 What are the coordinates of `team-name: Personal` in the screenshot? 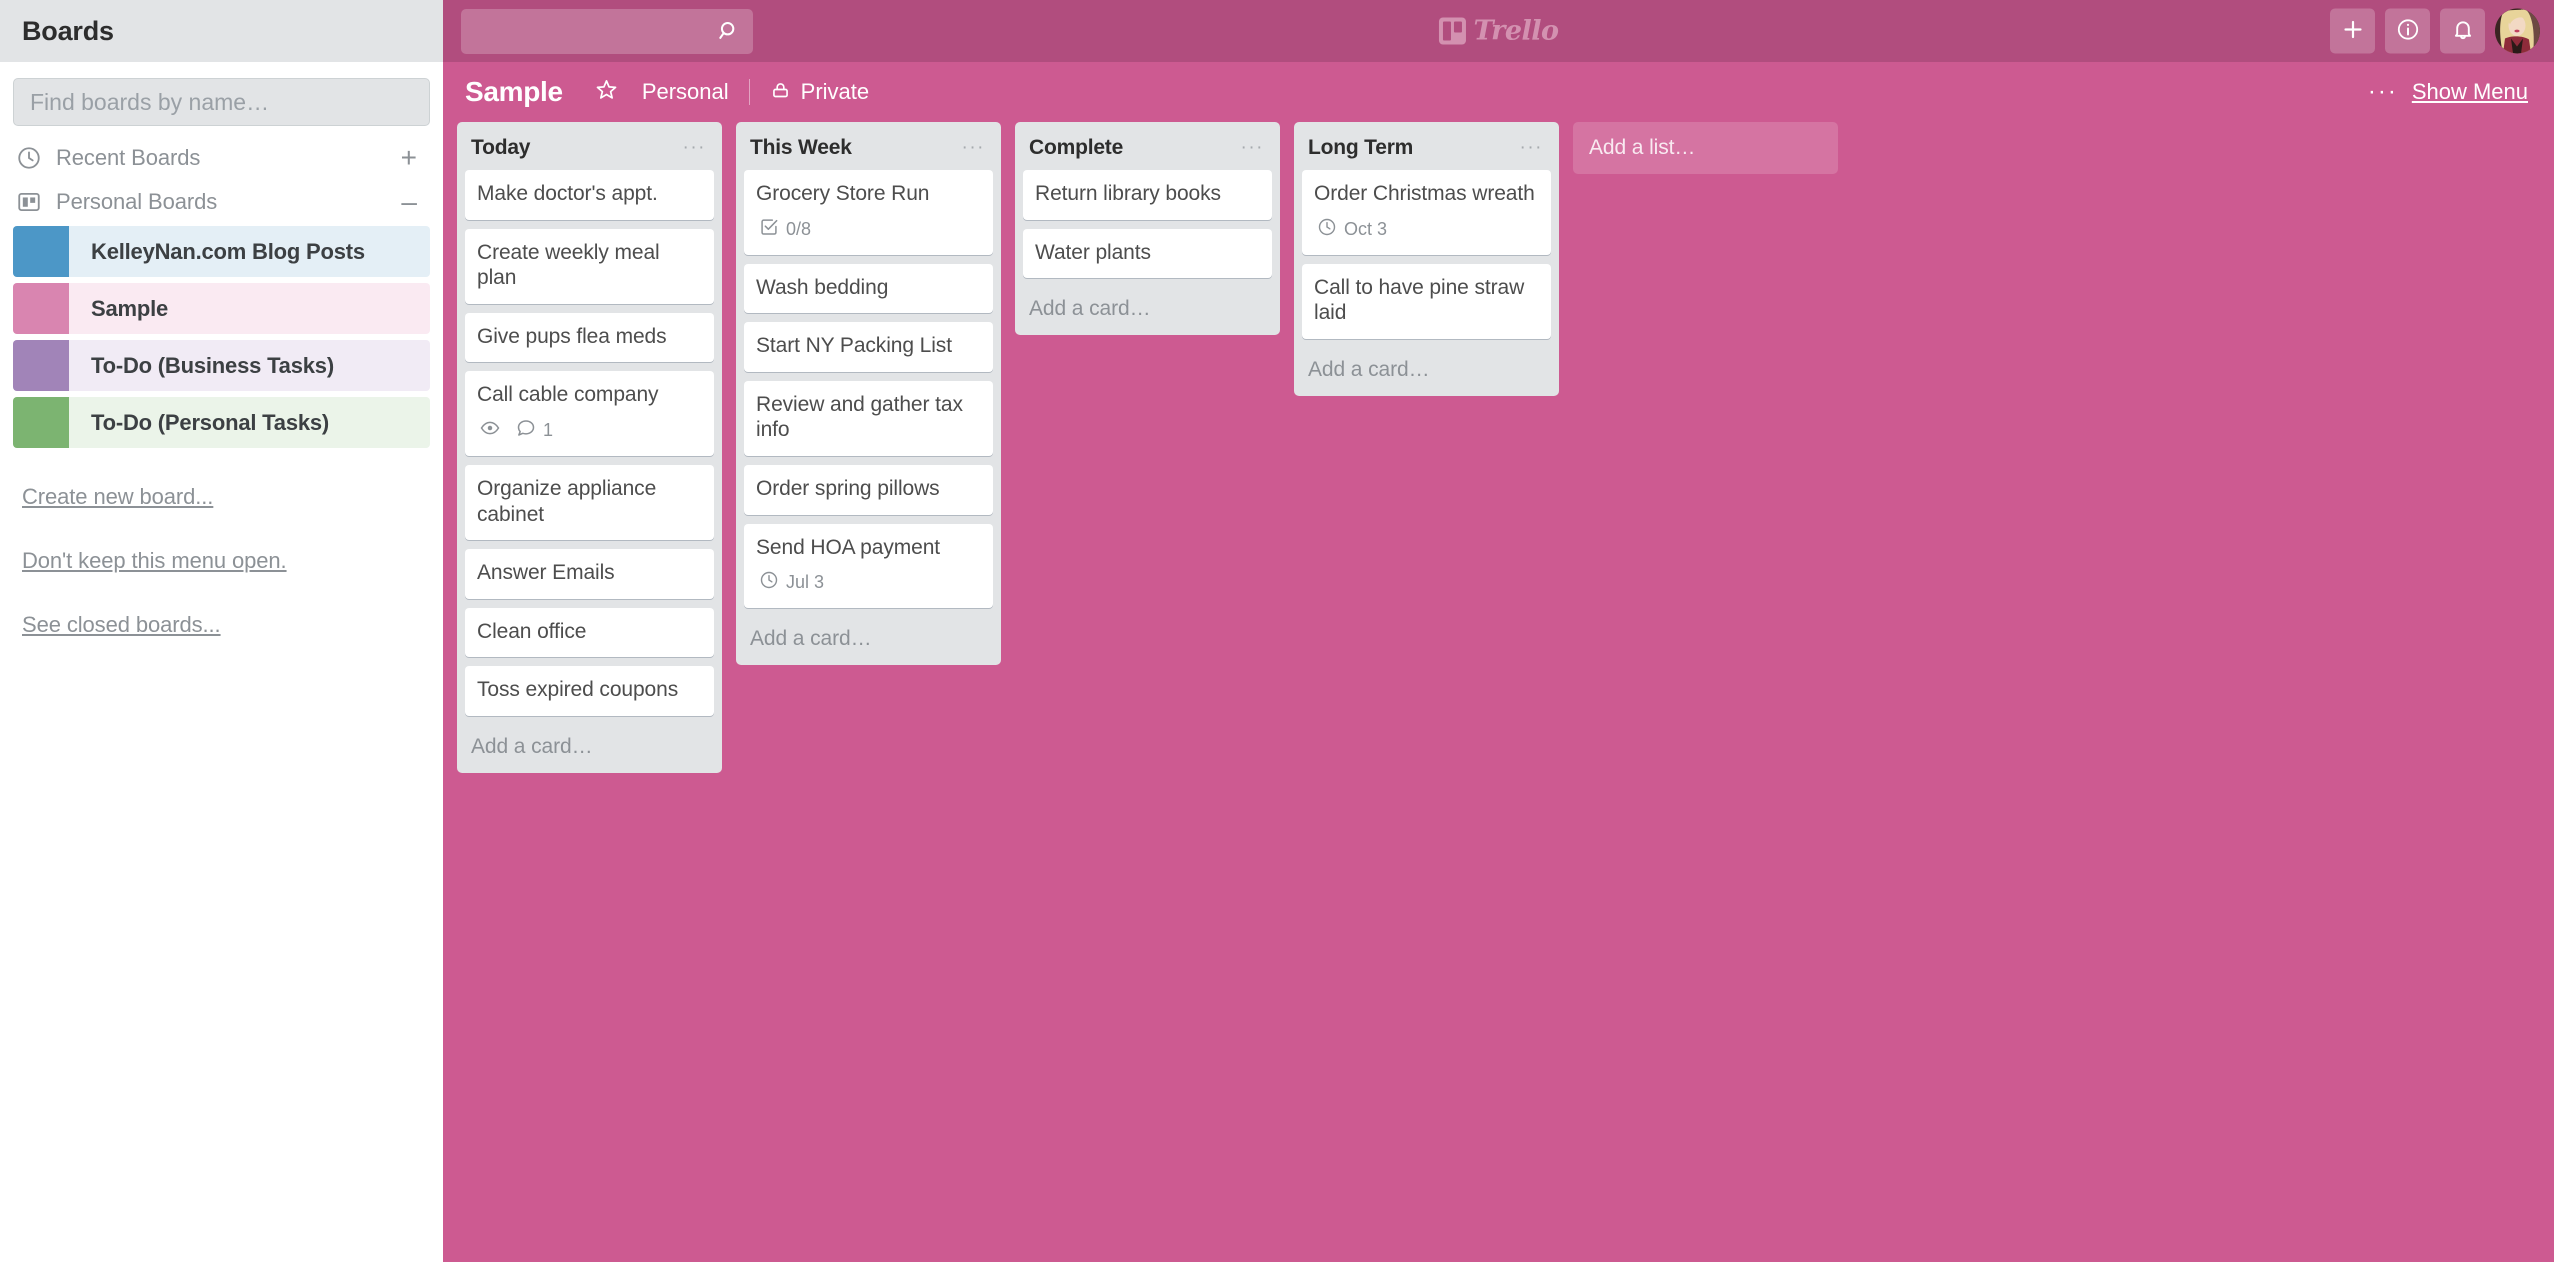 It's located at (685, 92).